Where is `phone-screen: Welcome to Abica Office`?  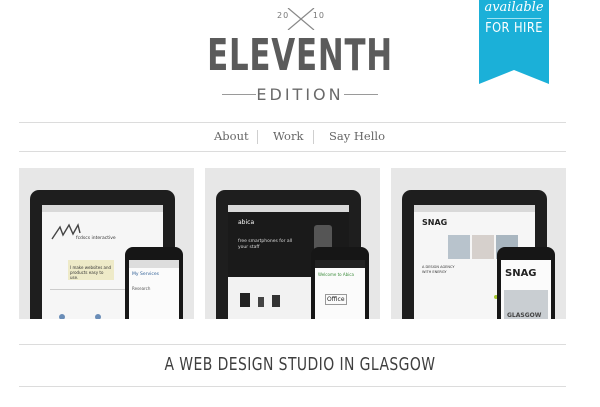 phone-screen: Welcome to Abica Office is located at coordinates (340, 289).